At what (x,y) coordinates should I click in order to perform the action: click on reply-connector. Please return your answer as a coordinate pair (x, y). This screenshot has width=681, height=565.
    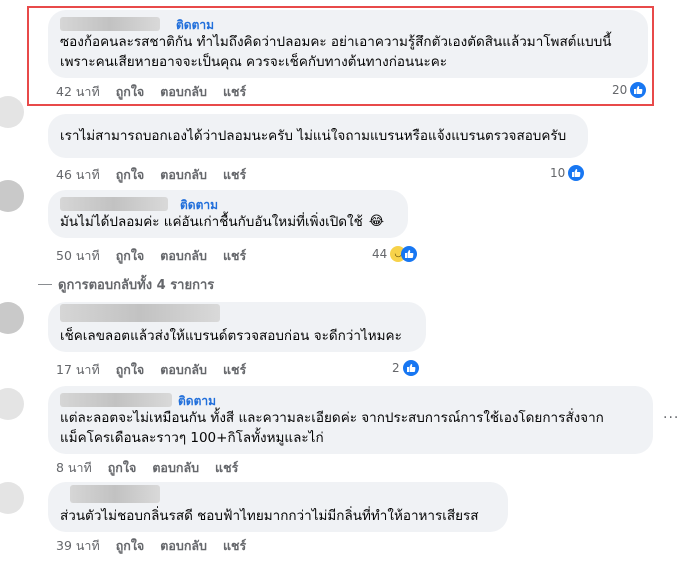
    Looking at the image, I should click on (45, 284).